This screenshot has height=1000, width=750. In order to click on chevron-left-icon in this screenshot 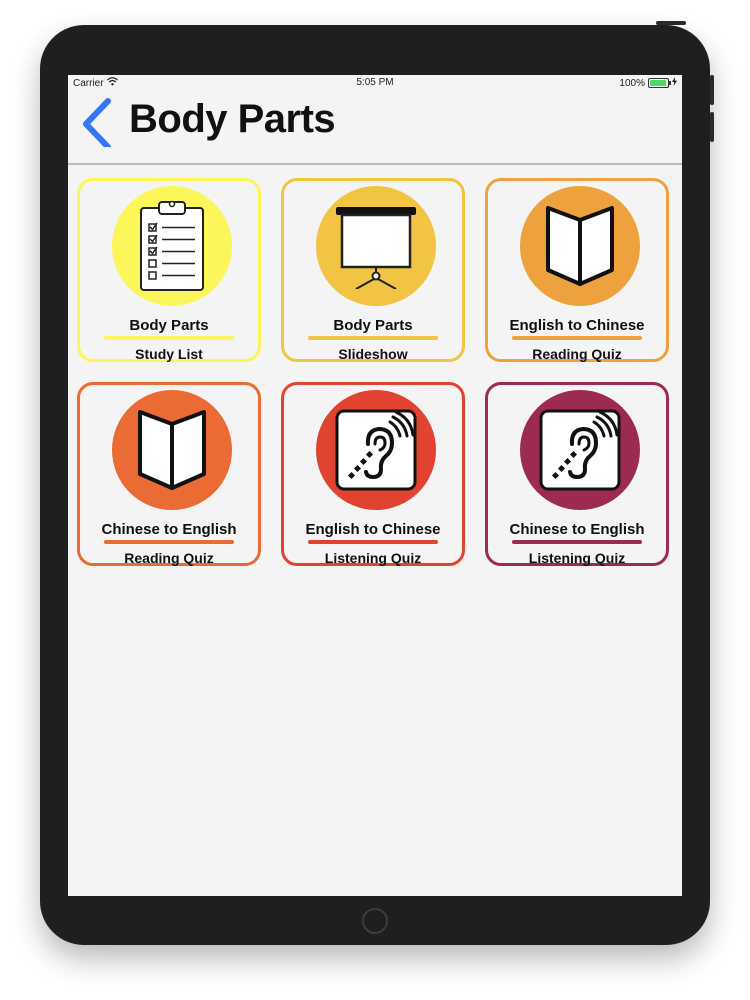, I will do `click(97, 124)`.